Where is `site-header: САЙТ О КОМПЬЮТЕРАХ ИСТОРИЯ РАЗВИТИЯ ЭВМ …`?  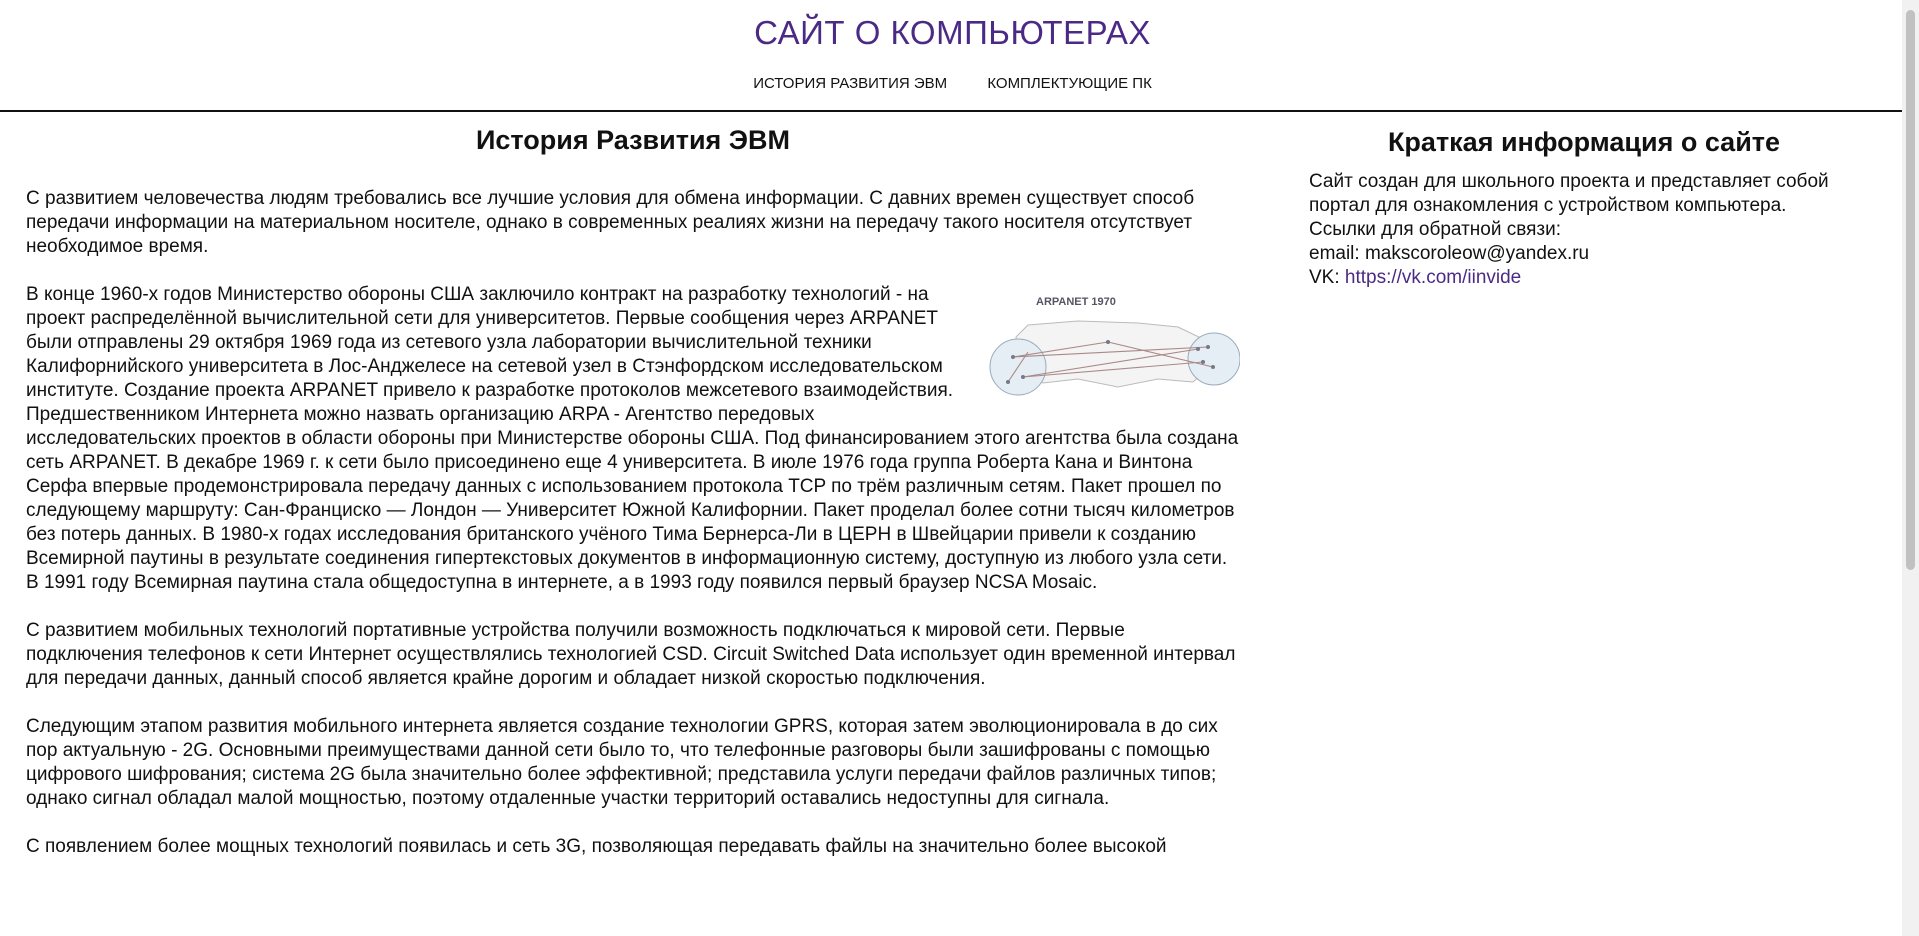 site-header: САЙТ О КОМПЬЮТЕРАХ ИСТОРИЯ РАЗВИТИЯ ЭВМ … is located at coordinates (959, 56).